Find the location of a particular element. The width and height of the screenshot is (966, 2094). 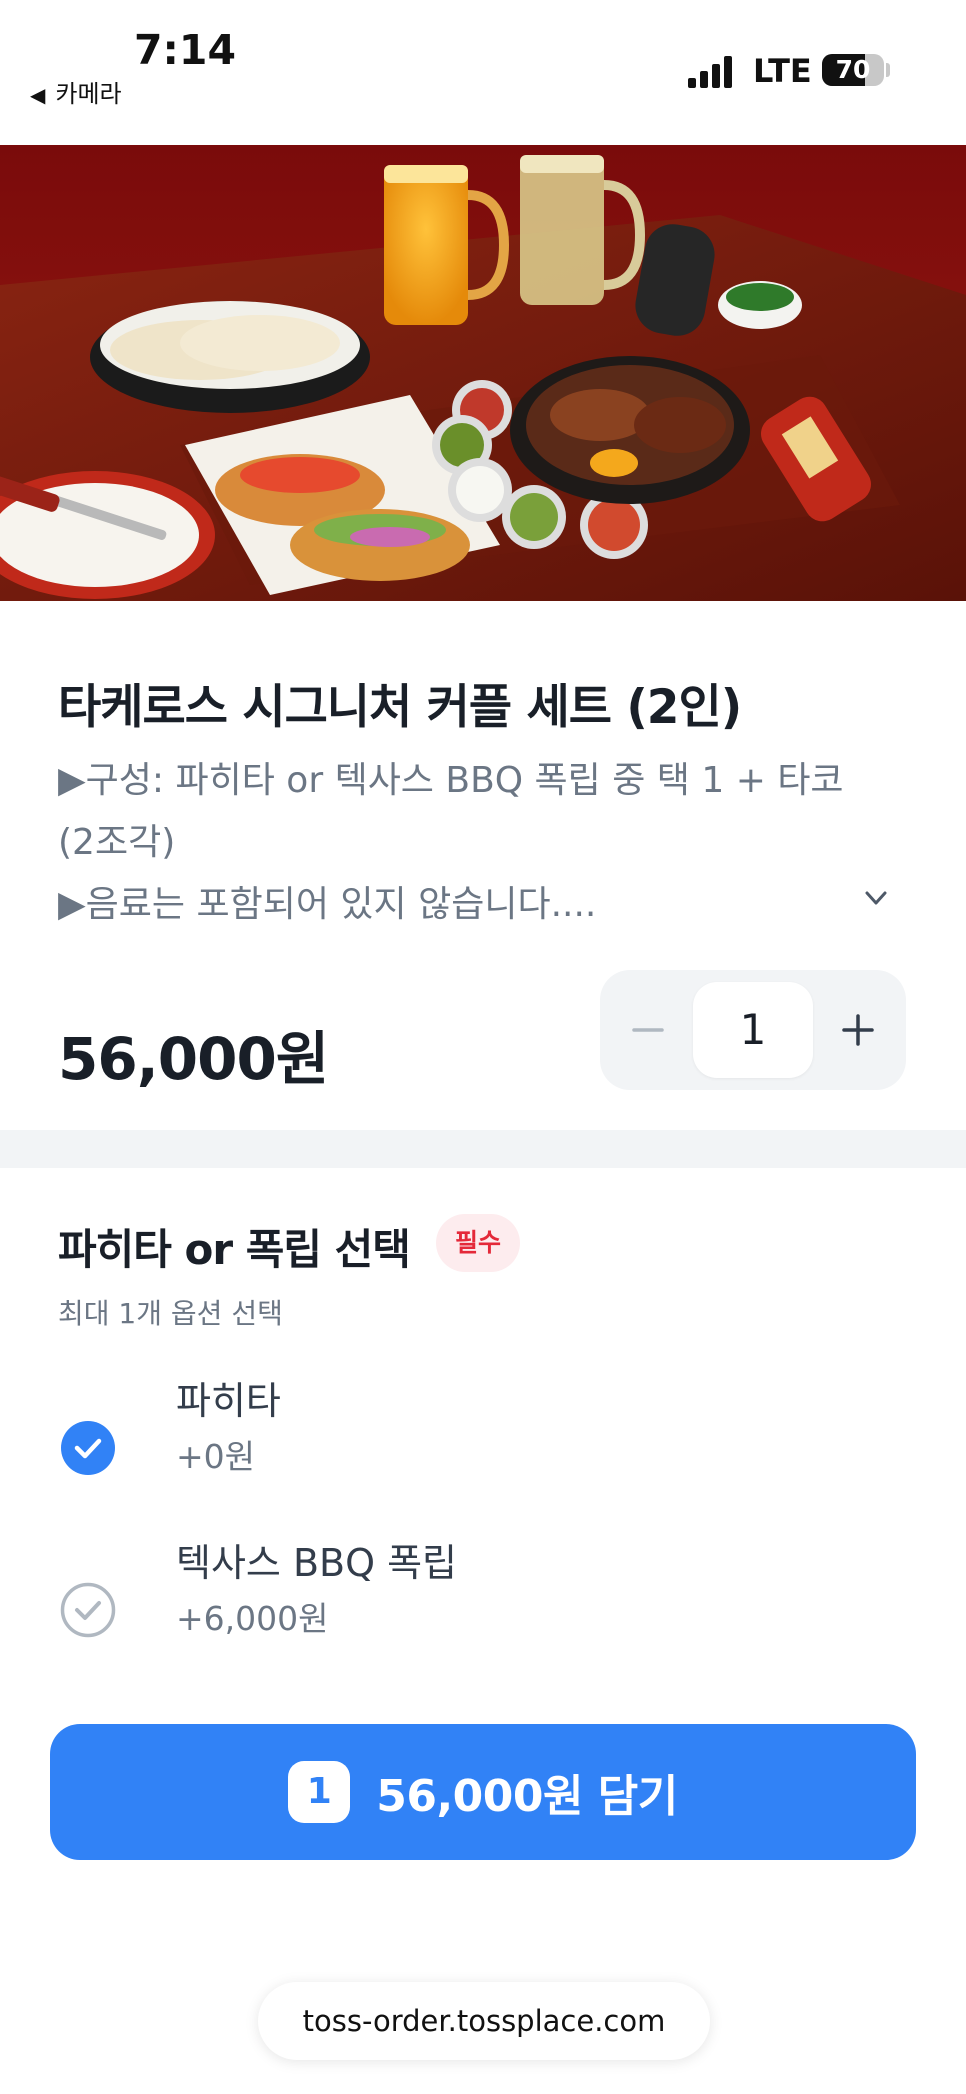

required-badge: 필수 is located at coordinates (478, 1243).